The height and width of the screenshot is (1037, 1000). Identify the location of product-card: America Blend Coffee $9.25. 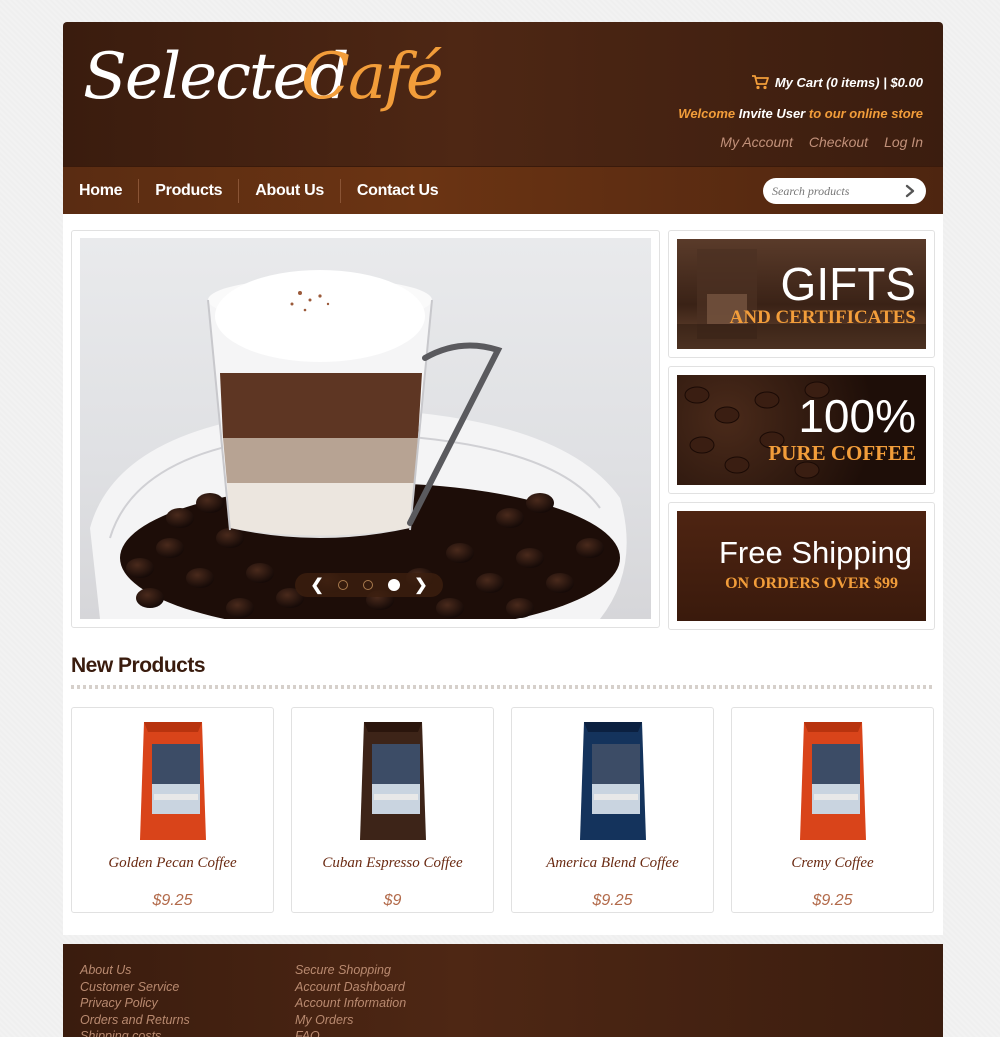
(612, 810).